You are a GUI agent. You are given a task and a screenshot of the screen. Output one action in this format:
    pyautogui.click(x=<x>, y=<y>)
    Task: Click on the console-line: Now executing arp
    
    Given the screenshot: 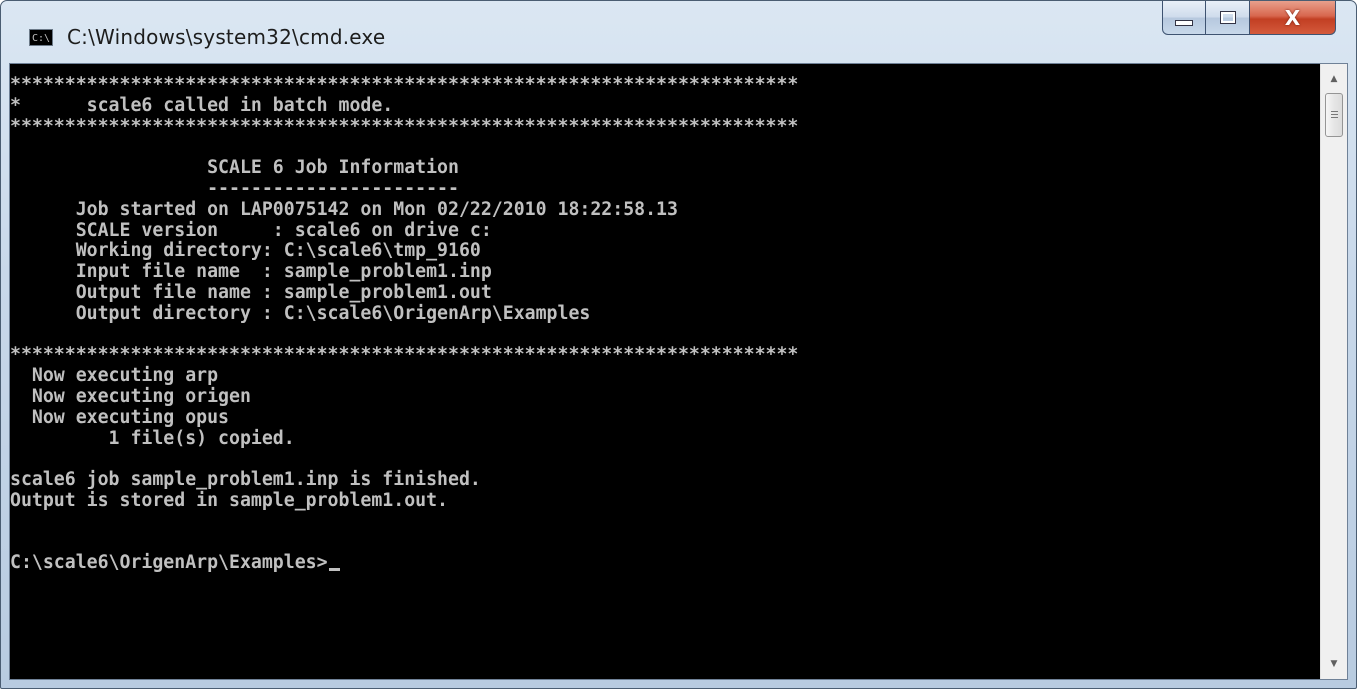 What is the action you would take?
    pyautogui.click(x=114, y=376)
    